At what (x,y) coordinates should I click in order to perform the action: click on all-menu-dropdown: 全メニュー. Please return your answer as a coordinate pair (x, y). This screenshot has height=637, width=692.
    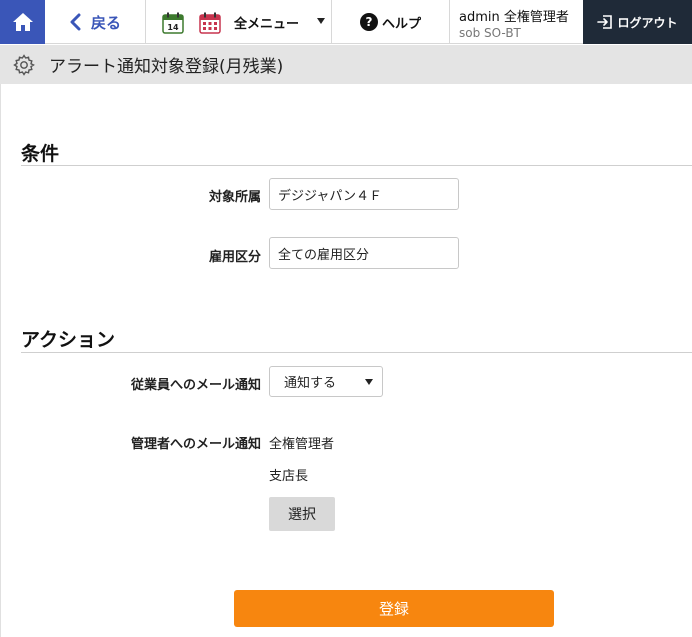
    Looking at the image, I should click on (283, 22).